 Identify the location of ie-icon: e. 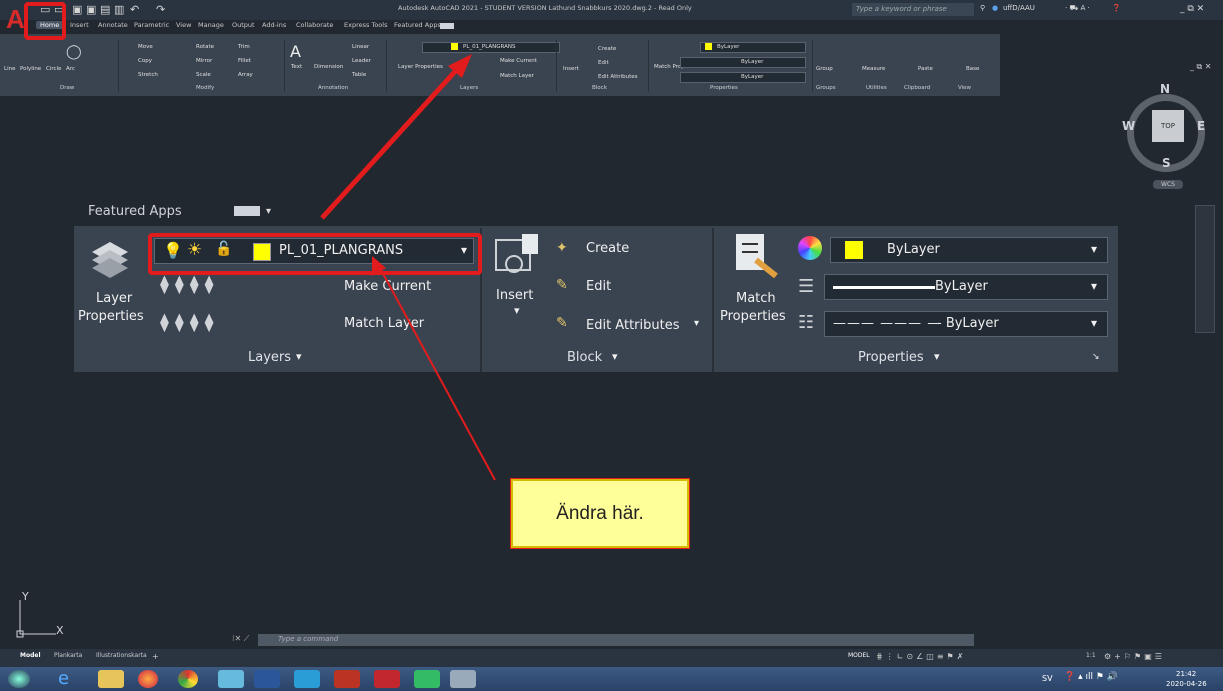
(71, 679).